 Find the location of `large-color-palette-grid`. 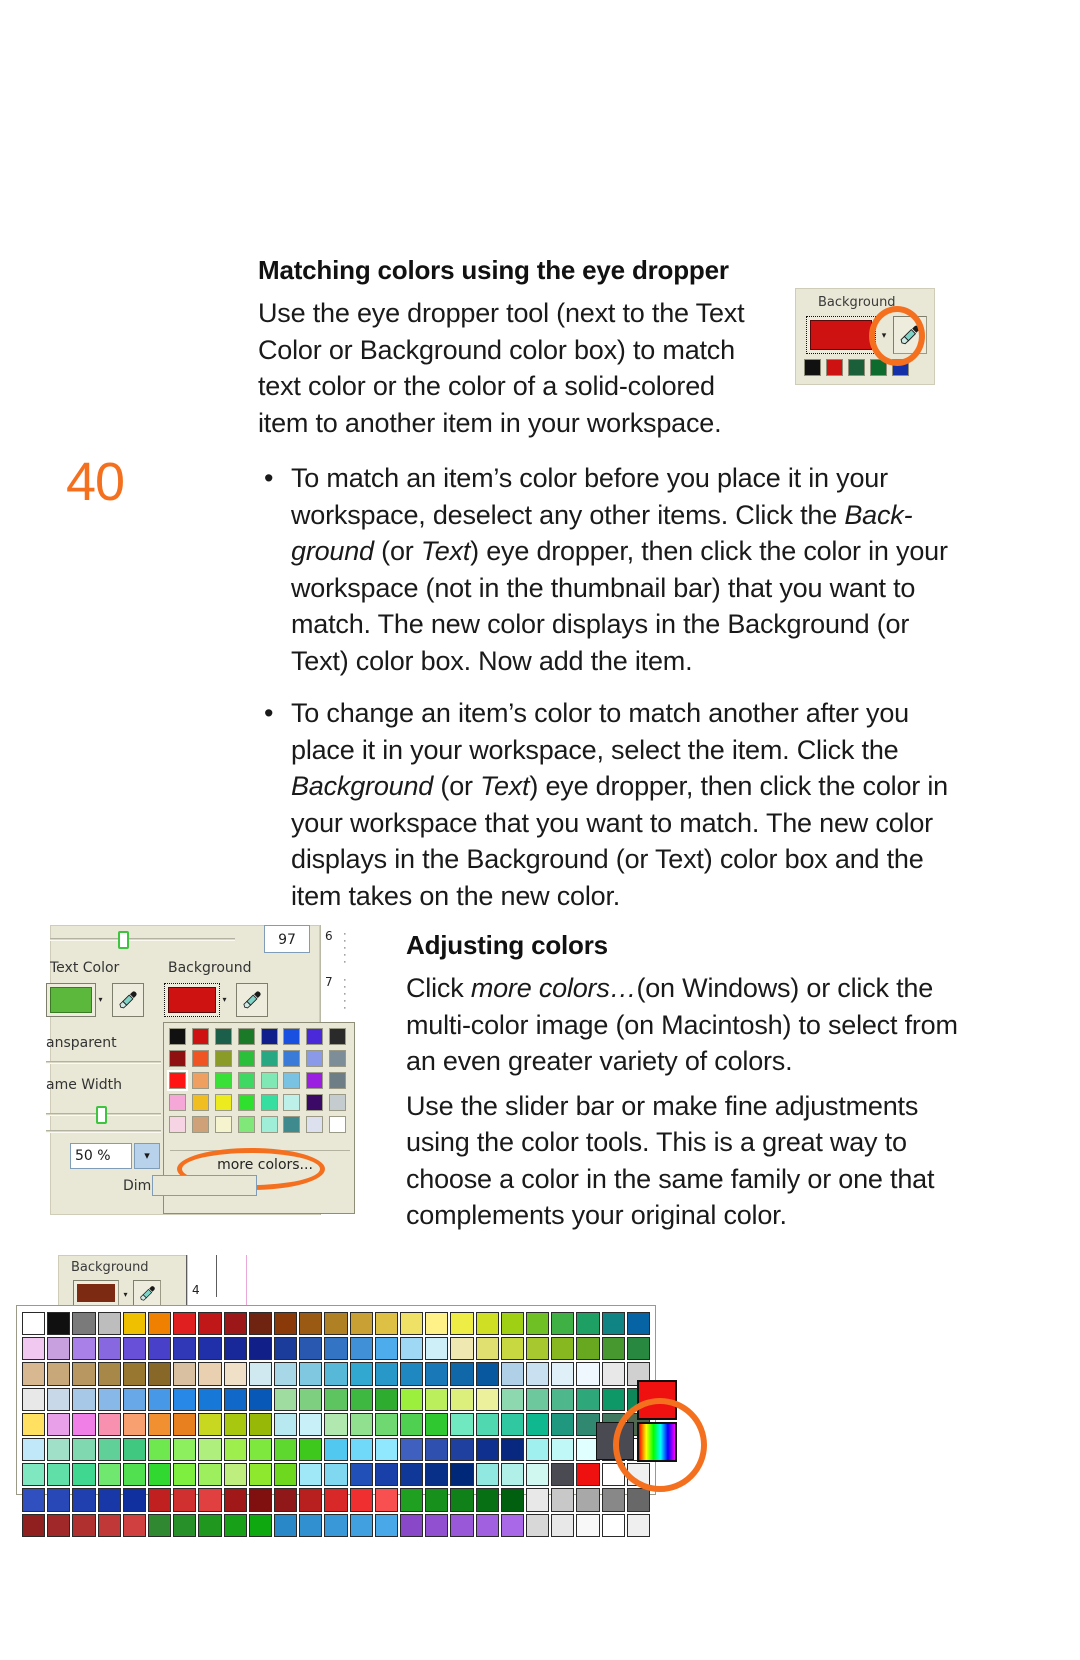

large-color-palette-grid is located at coordinates (336, 1421).